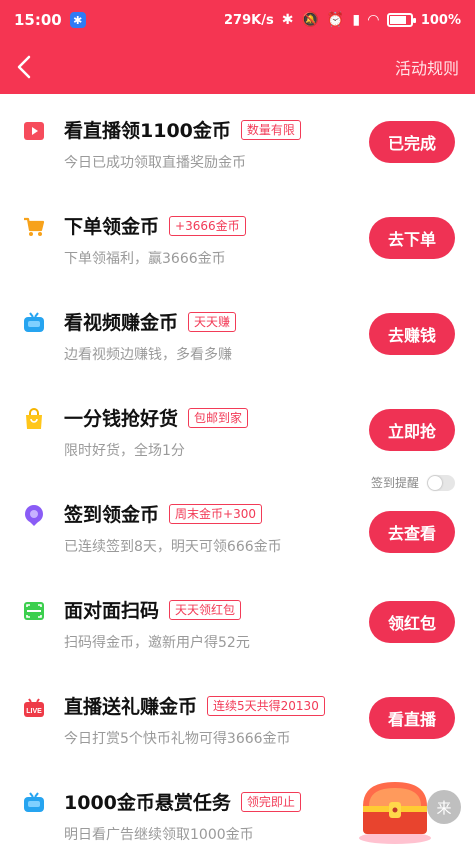  I want to click on task-title-row: 1000金币悬赏任务 领完即止, so click(182, 801).